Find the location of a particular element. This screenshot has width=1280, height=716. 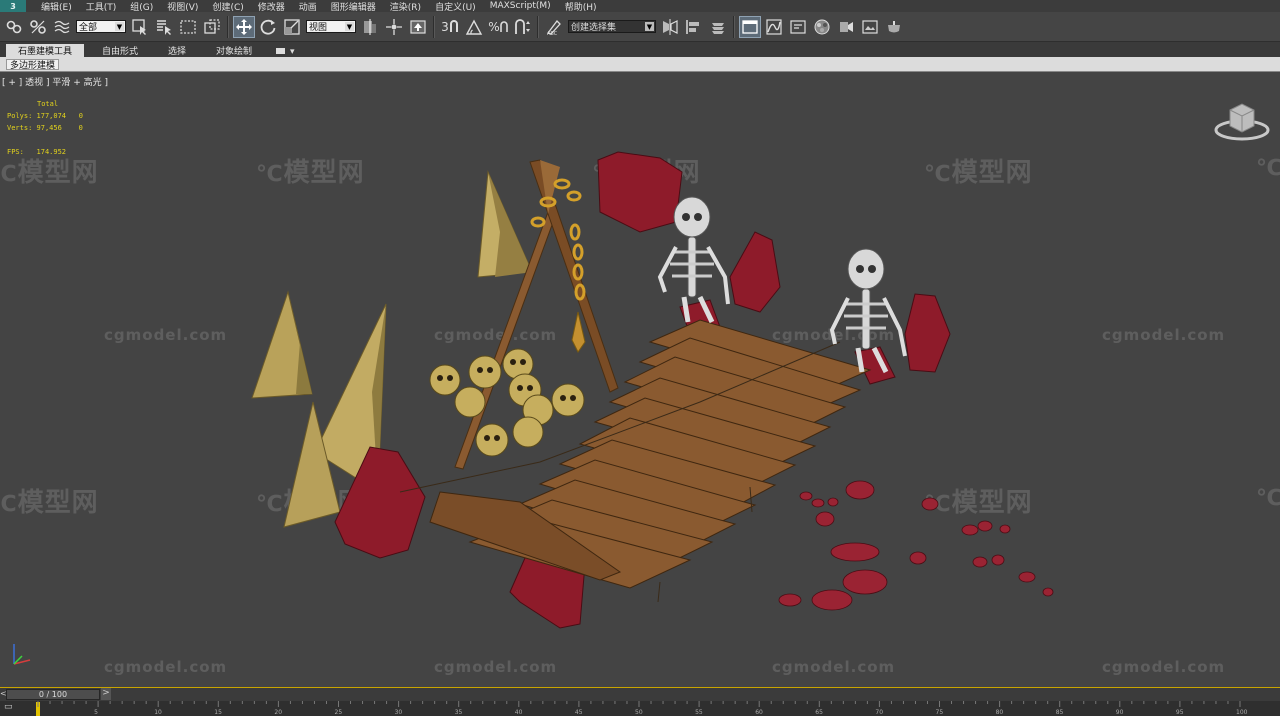

select-object-icon is located at coordinates (140, 27).